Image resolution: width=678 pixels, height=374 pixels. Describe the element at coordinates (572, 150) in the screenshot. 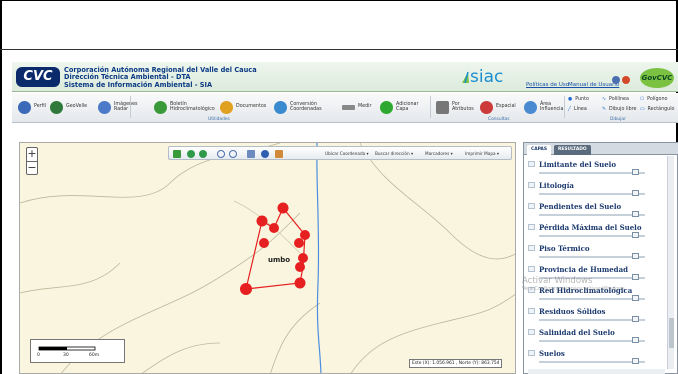

I see `tab-results: RESULTADO` at that location.